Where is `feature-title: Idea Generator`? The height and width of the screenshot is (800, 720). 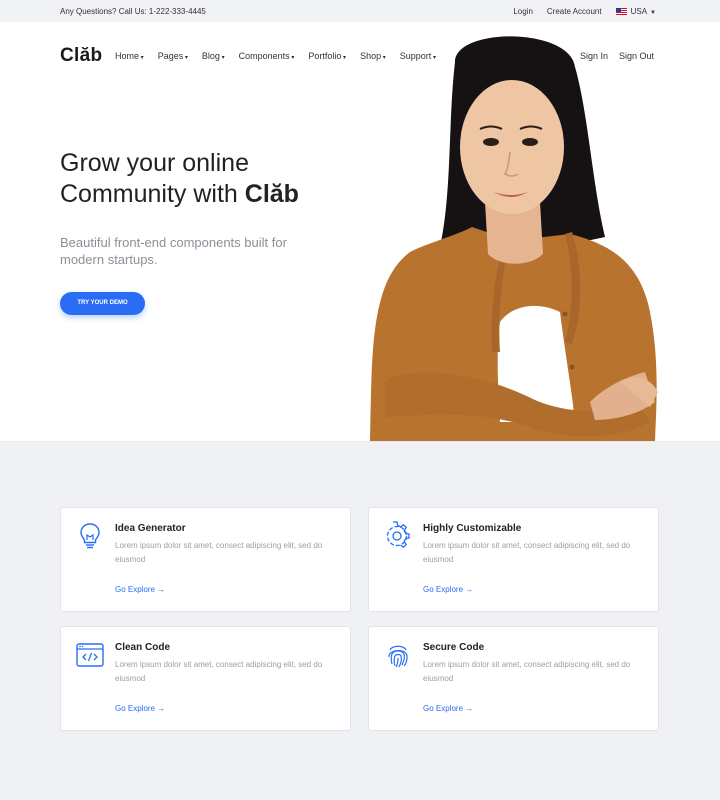 feature-title: Idea Generator is located at coordinates (150, 528).